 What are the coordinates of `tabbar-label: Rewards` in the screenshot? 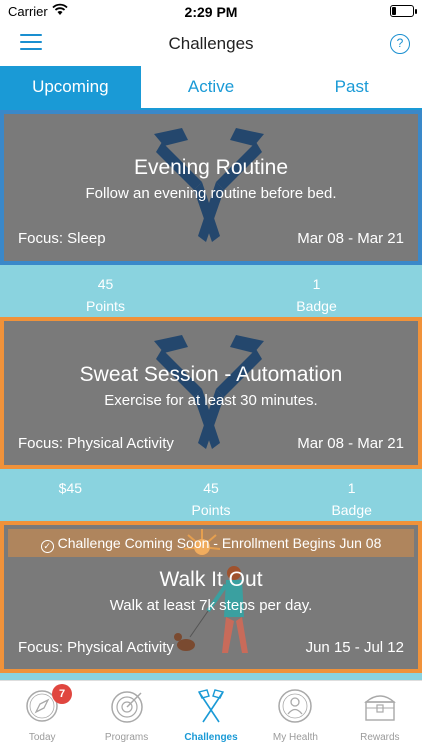 It's located at (380, 737).